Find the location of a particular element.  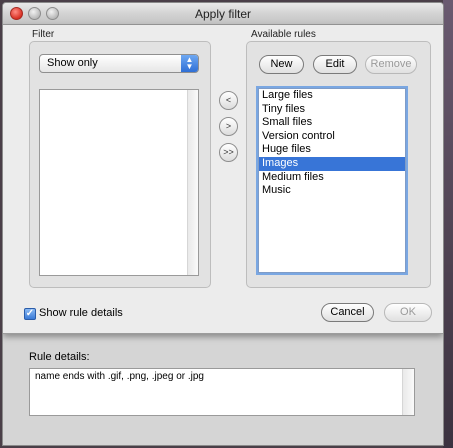

rule-item: Large files is located at coordinates (332, 96).